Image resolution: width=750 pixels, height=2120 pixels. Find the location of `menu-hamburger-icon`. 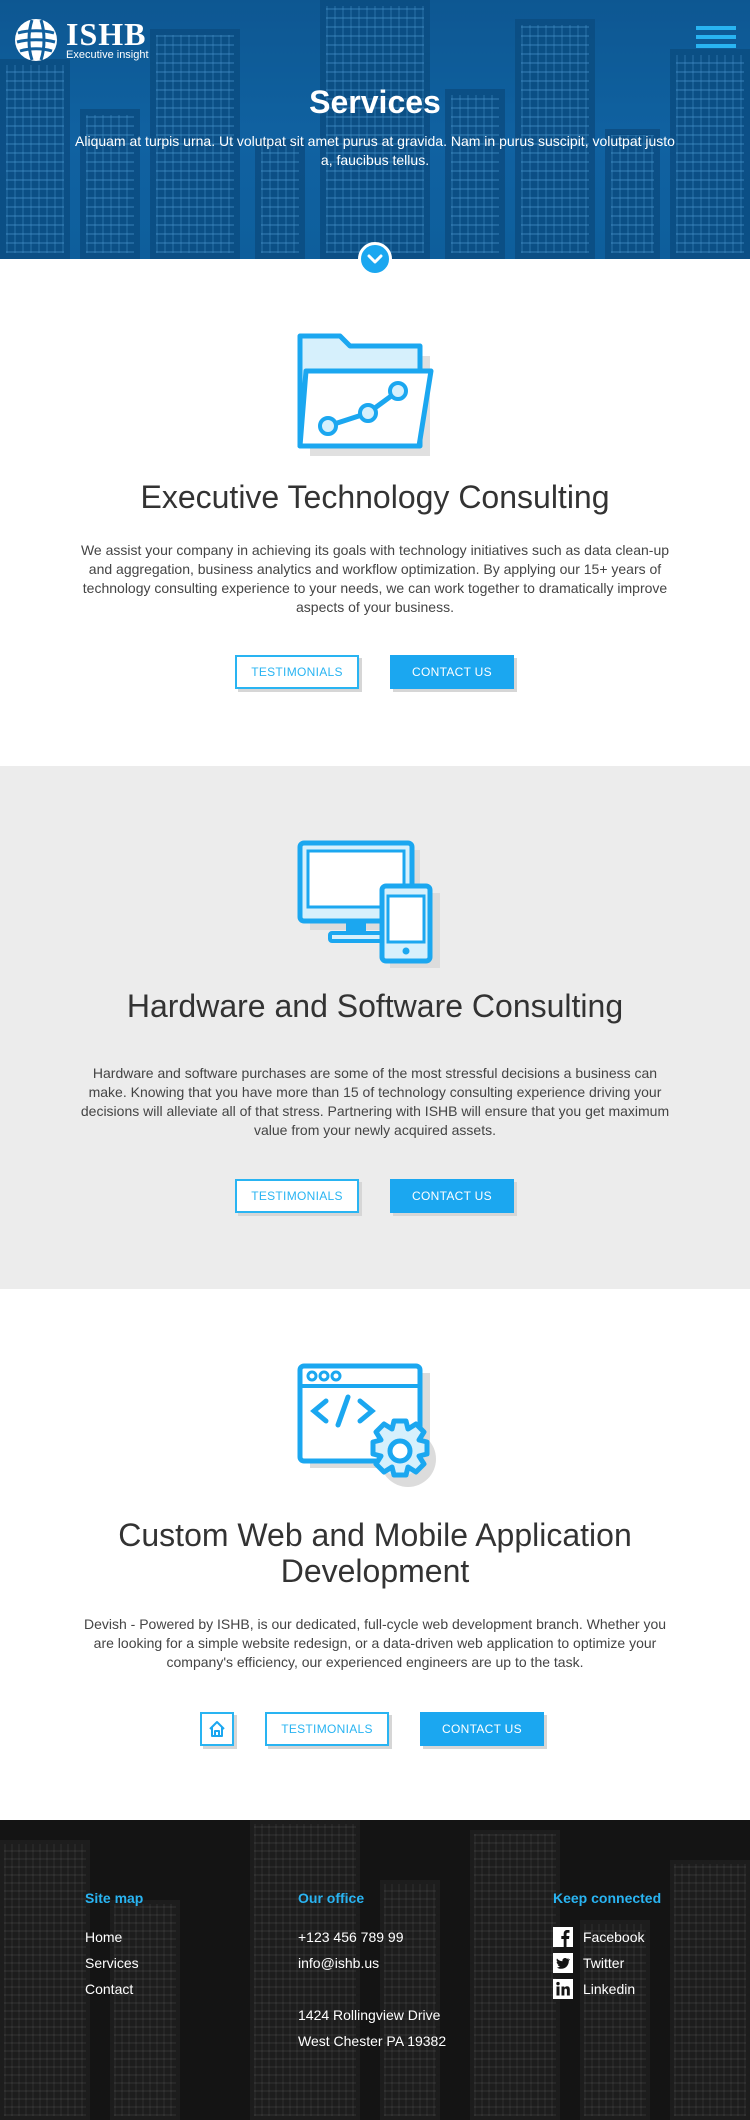

menu-hamburger-icon is located at coordinates (716, 39).